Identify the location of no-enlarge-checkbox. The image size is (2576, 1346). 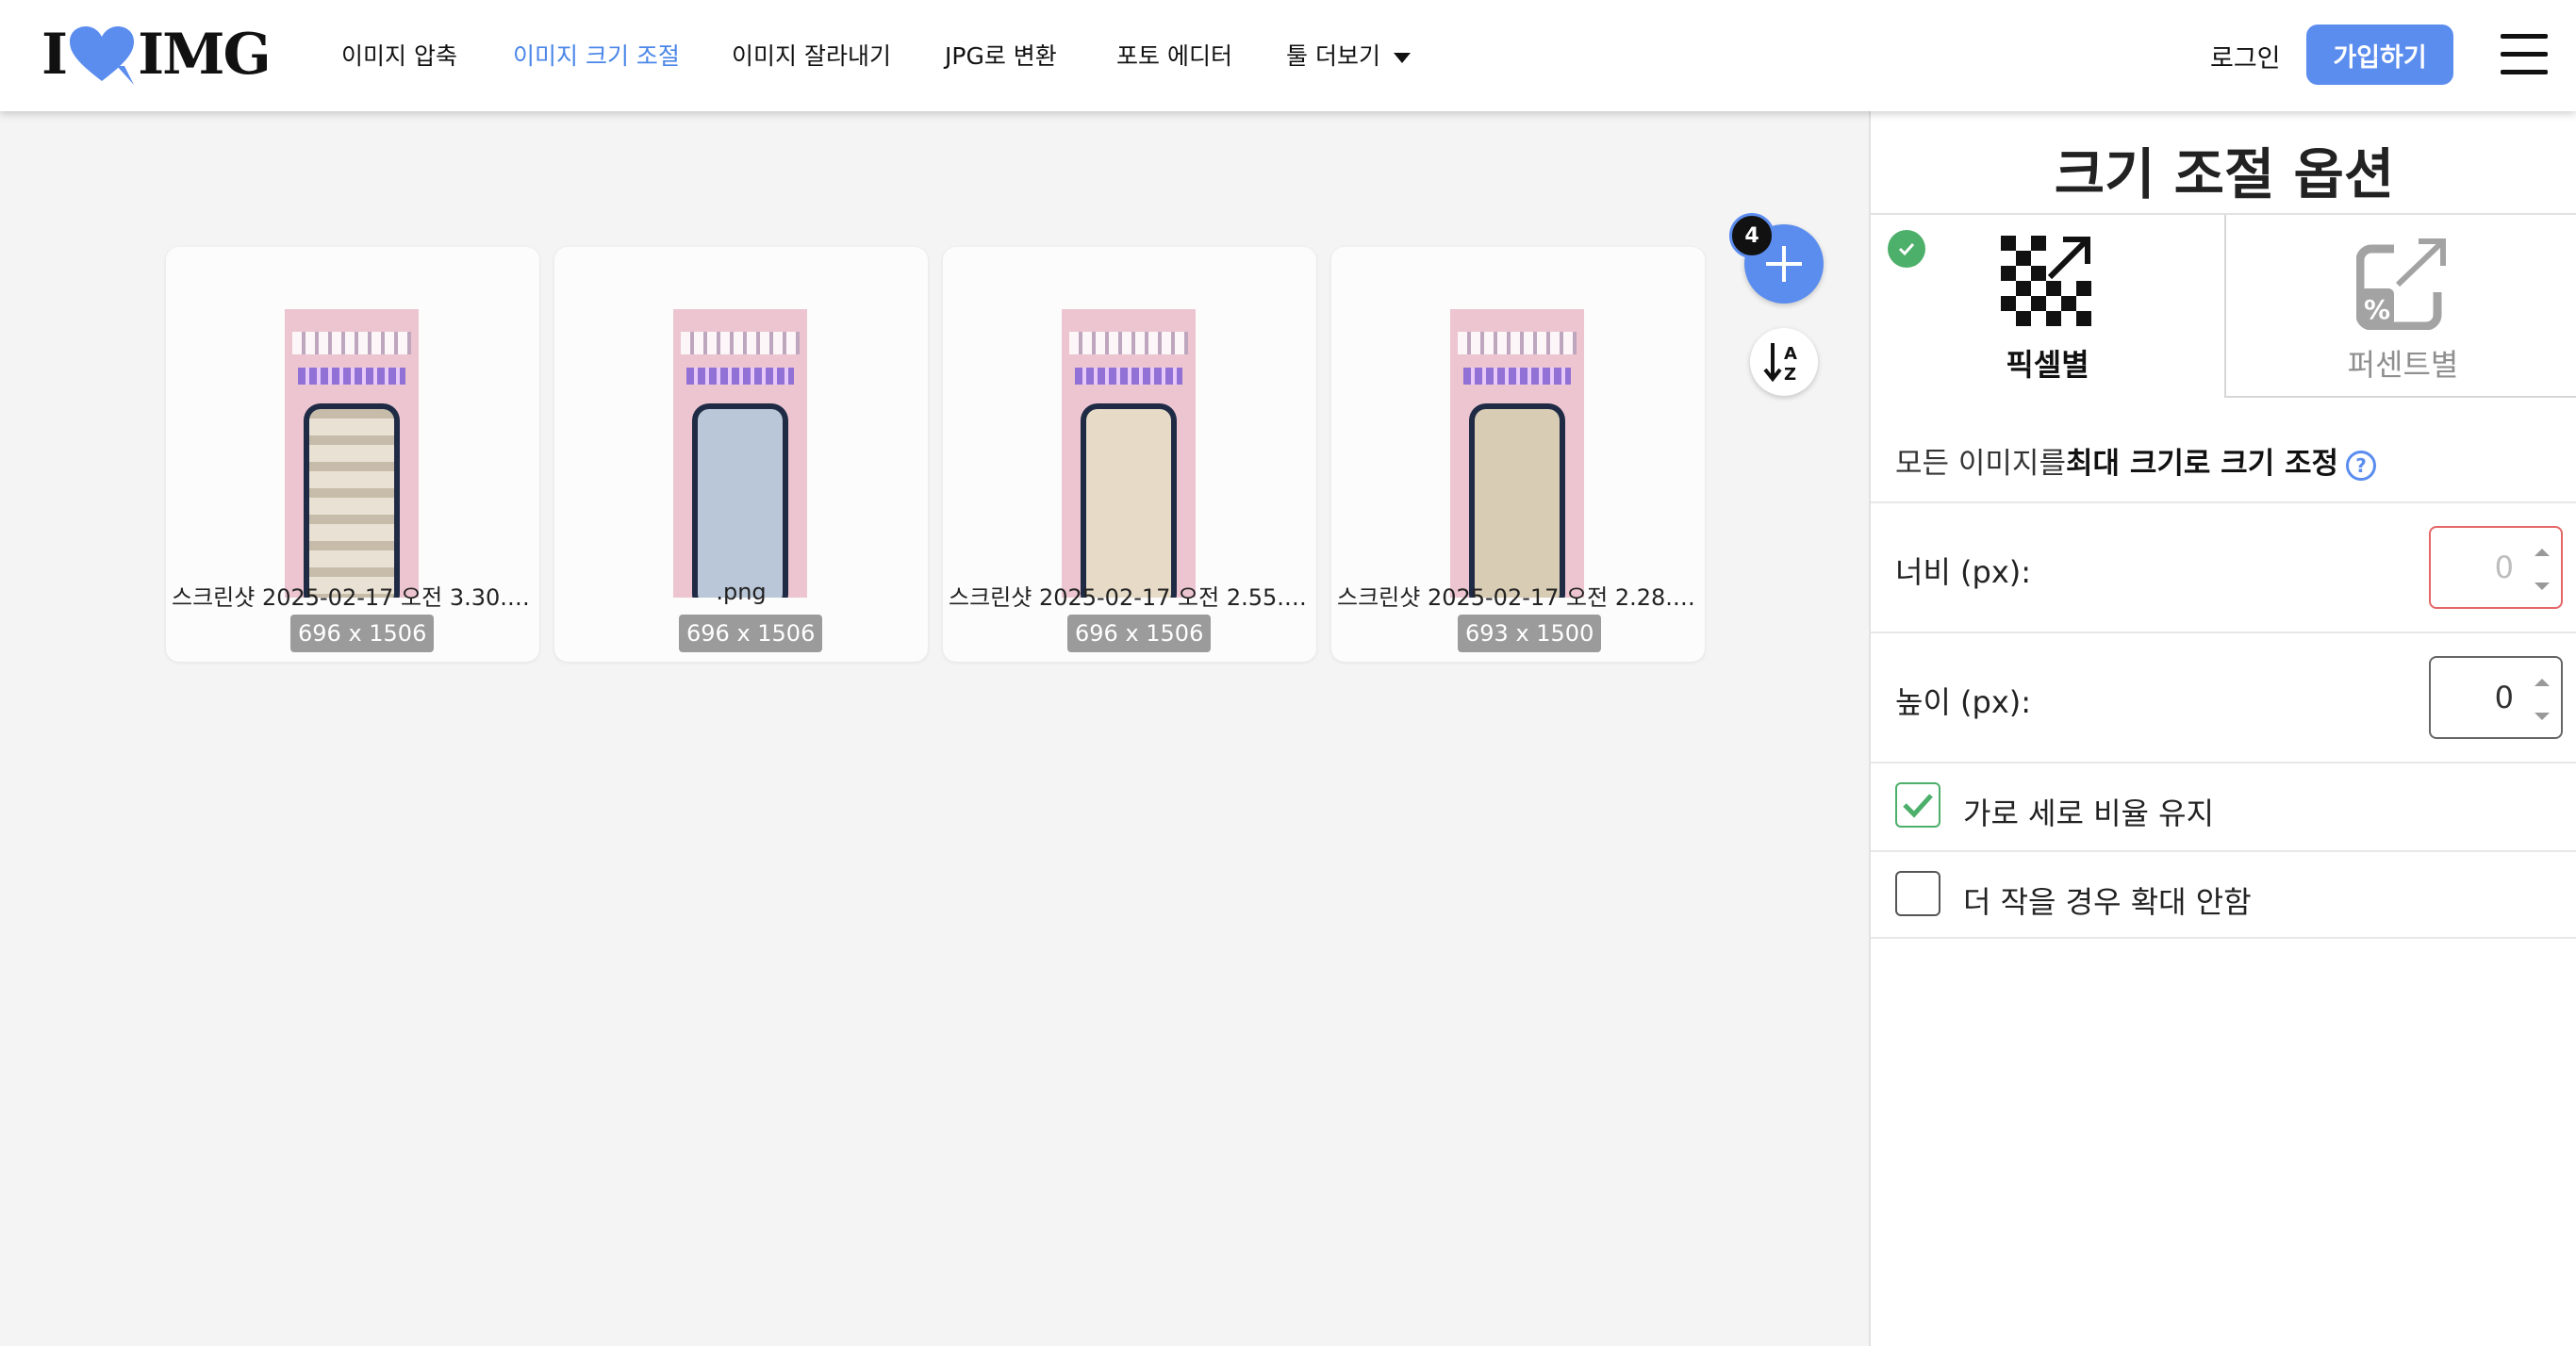
(1917, 893).